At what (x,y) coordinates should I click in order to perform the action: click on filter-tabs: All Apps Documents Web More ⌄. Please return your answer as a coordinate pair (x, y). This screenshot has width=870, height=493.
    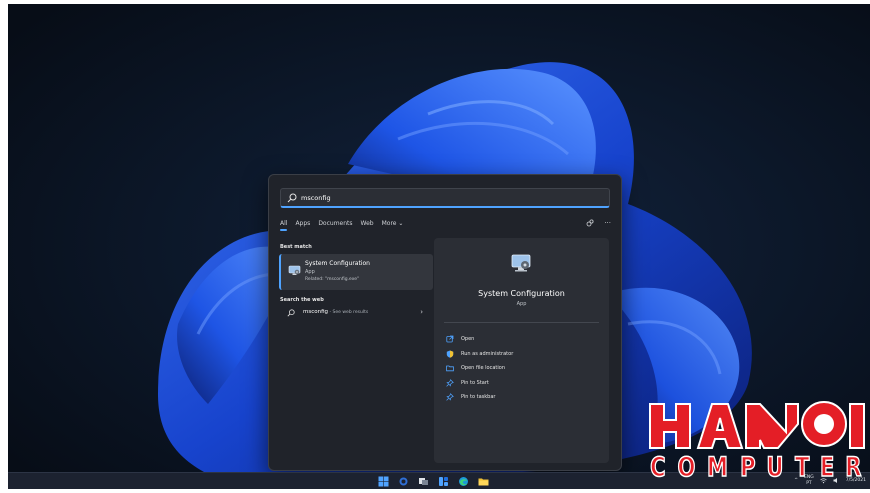
    Looking at the image, I should click on (342, 225).